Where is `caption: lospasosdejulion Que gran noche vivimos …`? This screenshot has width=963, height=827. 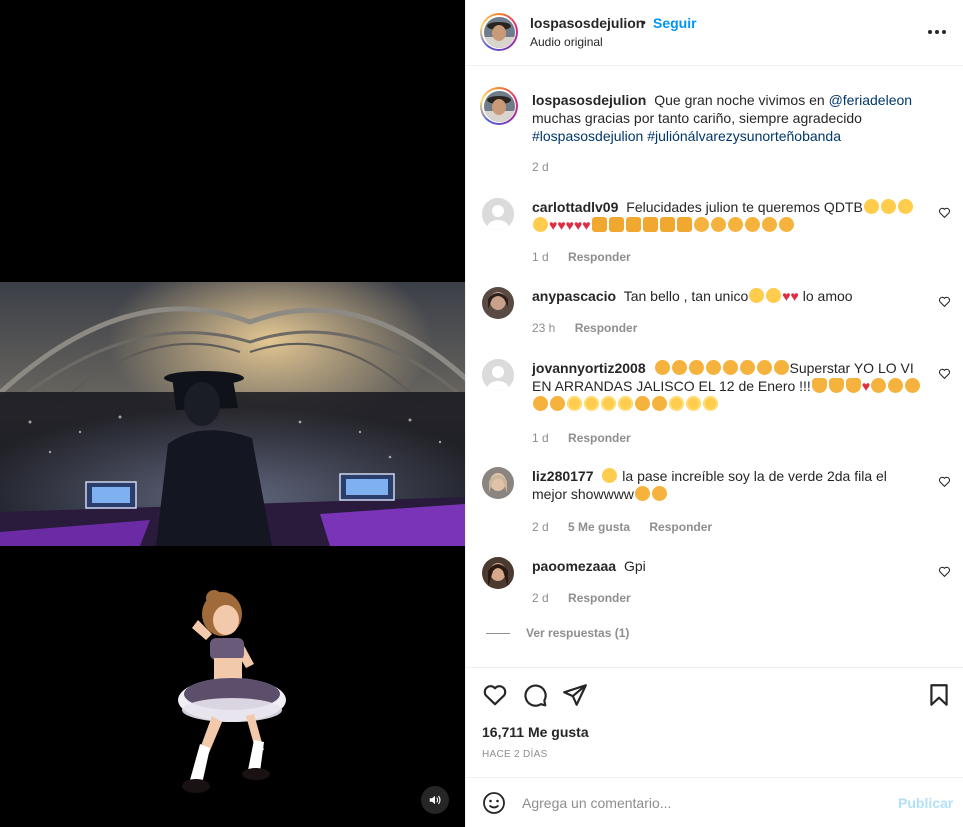
caption: lospasosdejulion Que gran noche vivimos … is located at coordinates (716, 132).